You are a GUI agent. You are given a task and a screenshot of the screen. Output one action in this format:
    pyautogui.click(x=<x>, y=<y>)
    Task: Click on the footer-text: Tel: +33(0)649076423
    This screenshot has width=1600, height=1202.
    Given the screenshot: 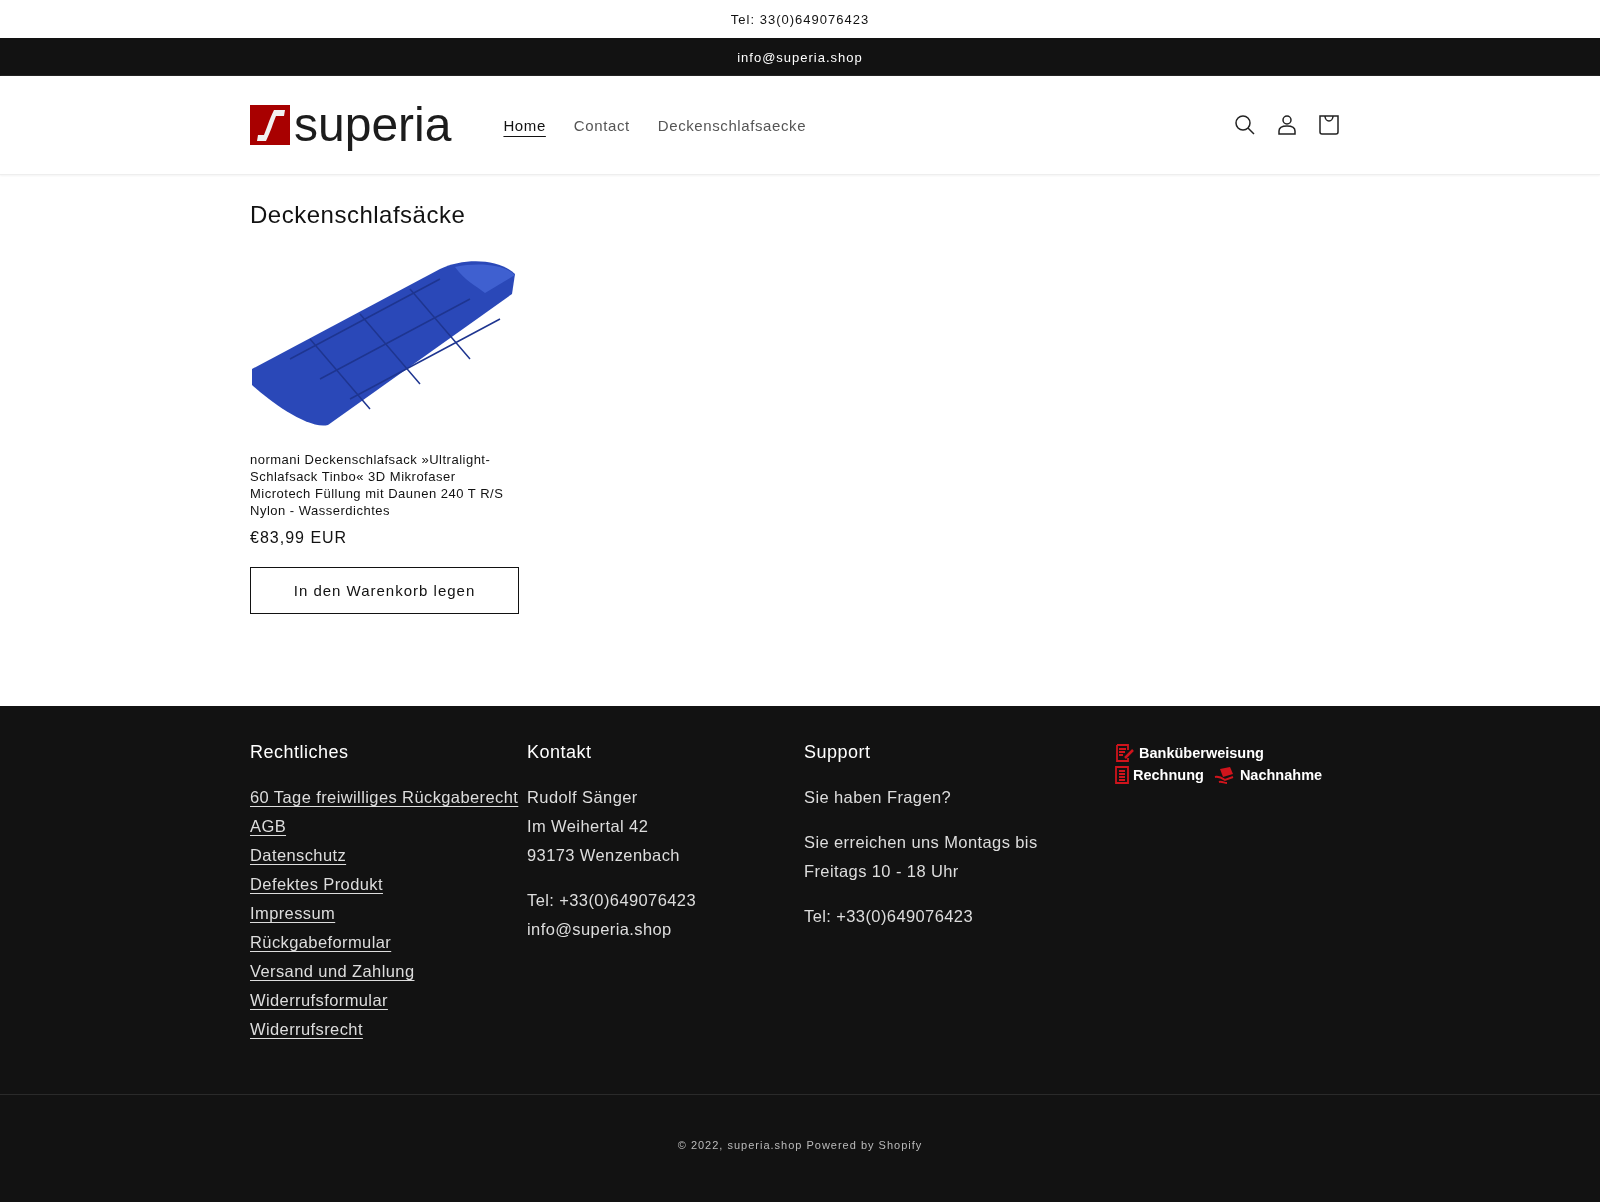 What is the action you would take?
    pyautogui.click(x=889, y=916)
    